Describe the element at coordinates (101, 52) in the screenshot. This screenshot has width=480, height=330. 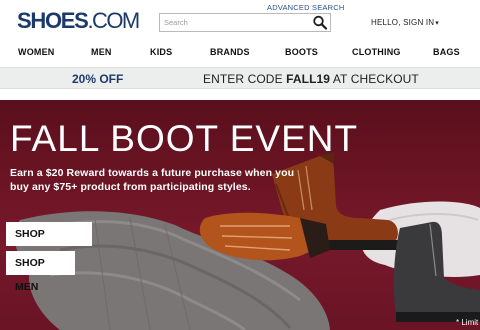
I see `nav-item-men: MEN` at that location.